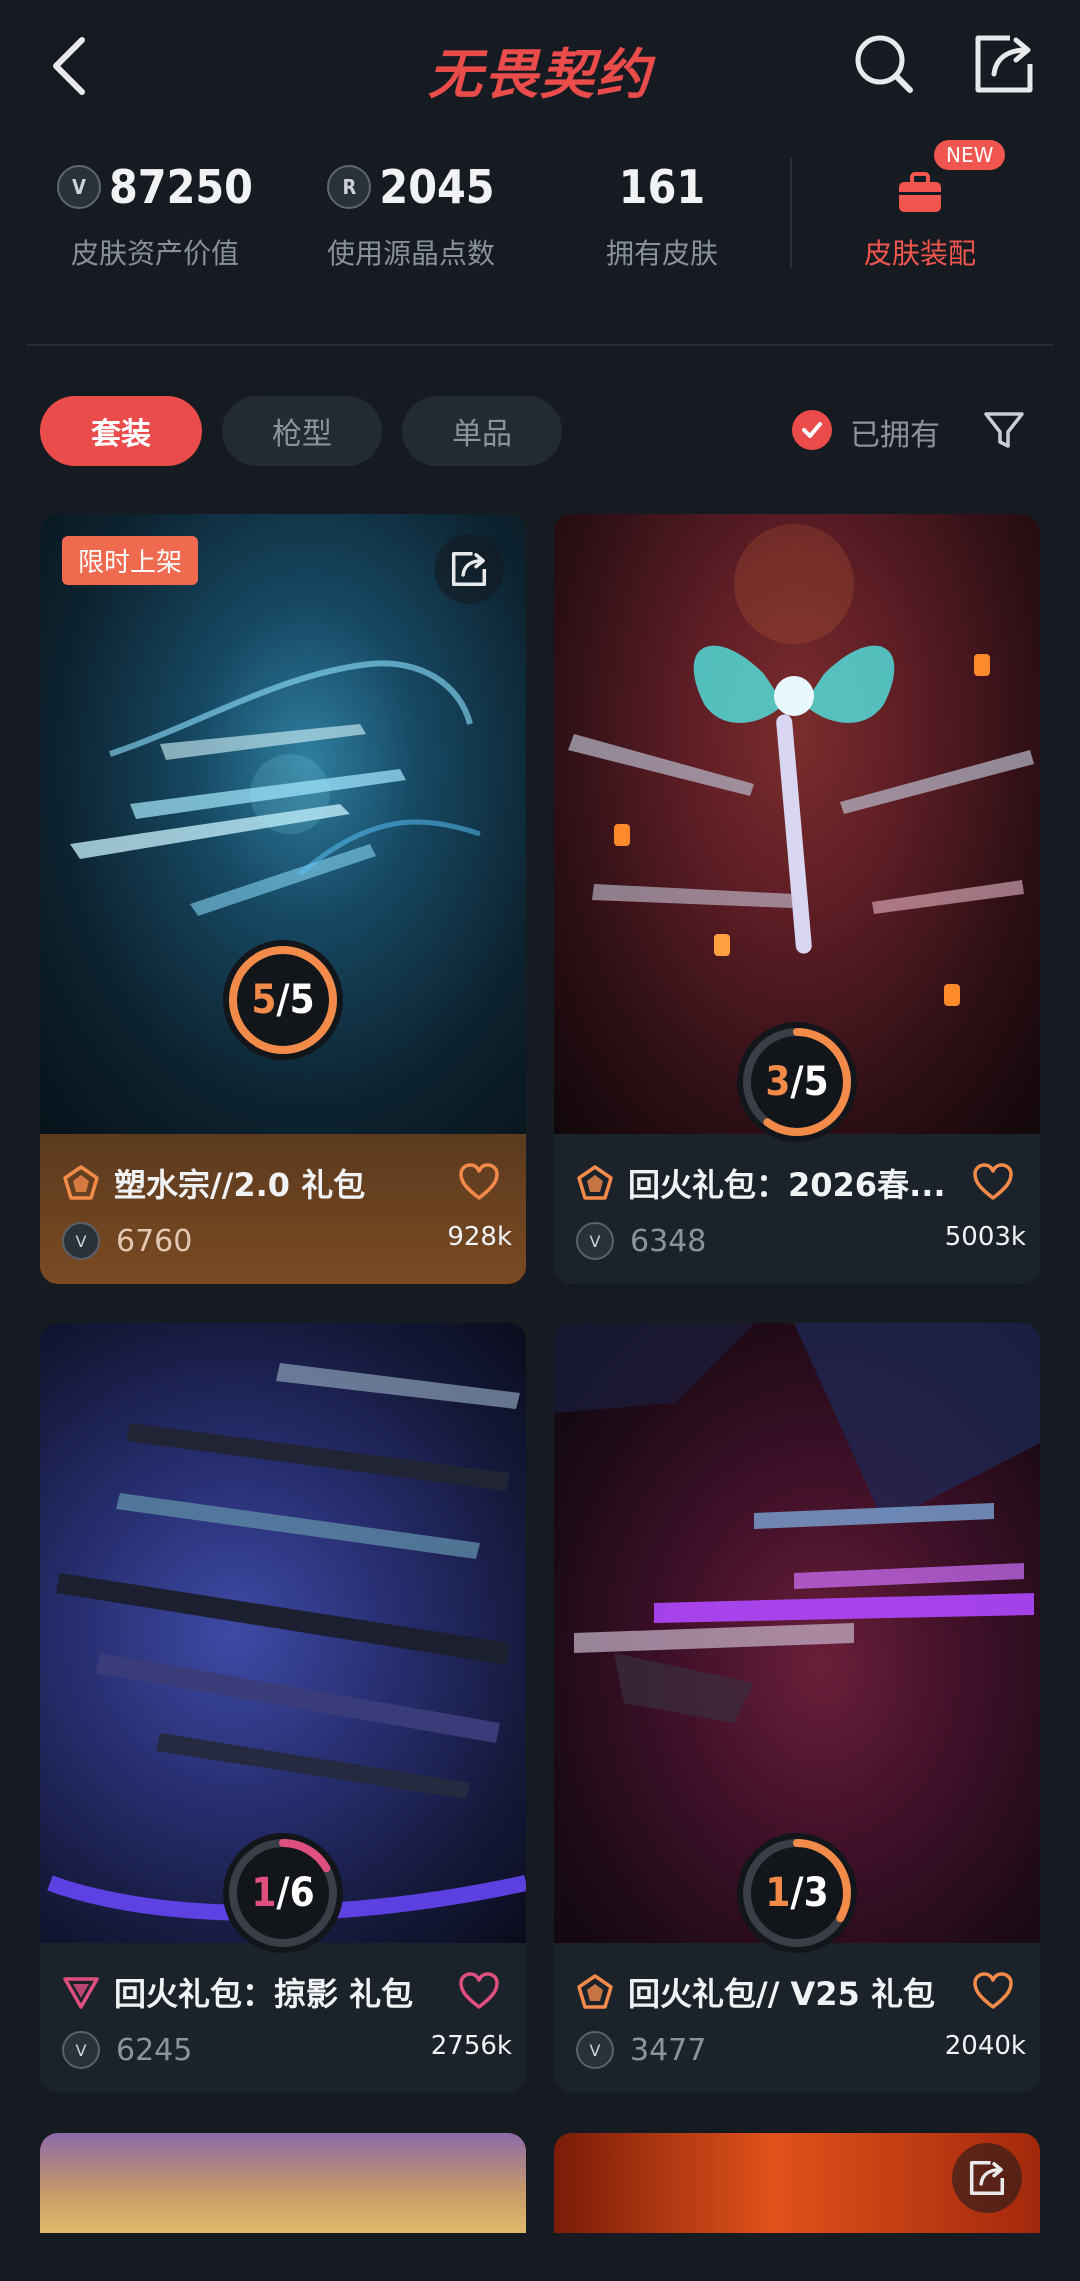 Image resolution: width=1080 pixels, height=2281 pixels. Describe the element at coordinates (264, 1994) in the screenshot. I see `bundle-title: 回火礼包：掠影 礼包` at that location.